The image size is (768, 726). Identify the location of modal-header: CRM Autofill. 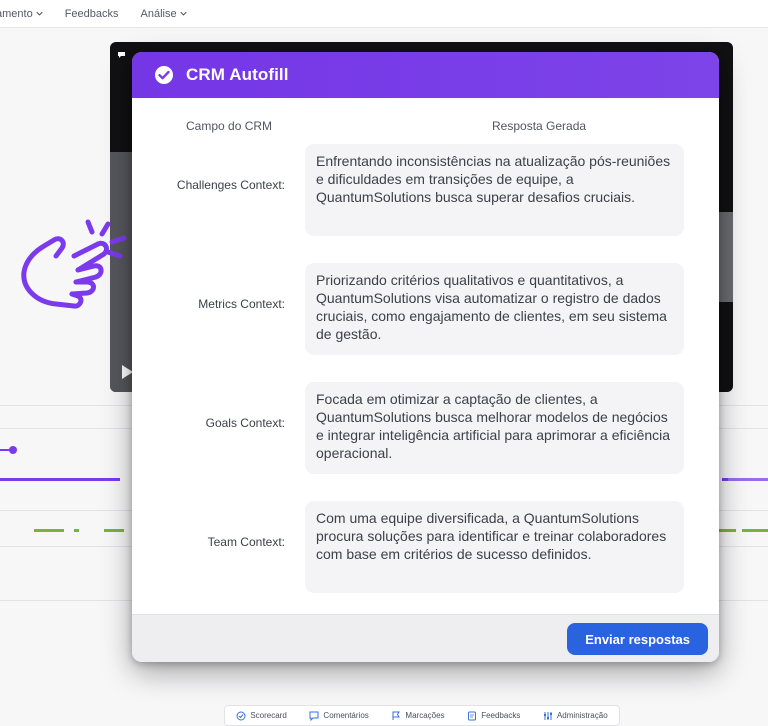
(425, 75).